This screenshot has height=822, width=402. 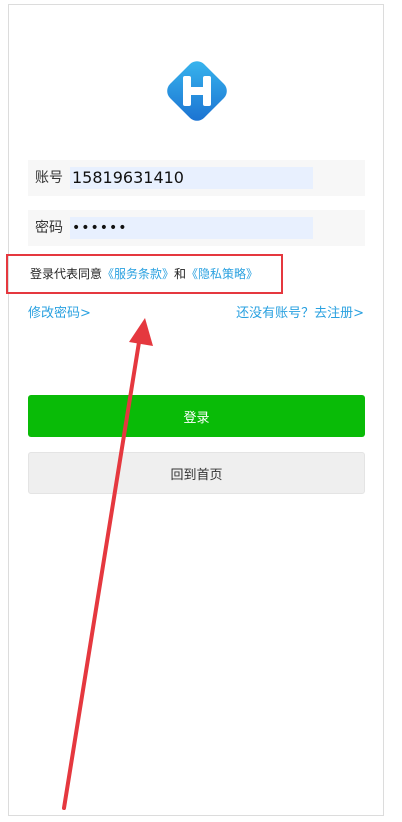 What do you see at coordinates (49, 178) in the screenshot?
I see `account-label: 账号` at bounding box center [49, 178].